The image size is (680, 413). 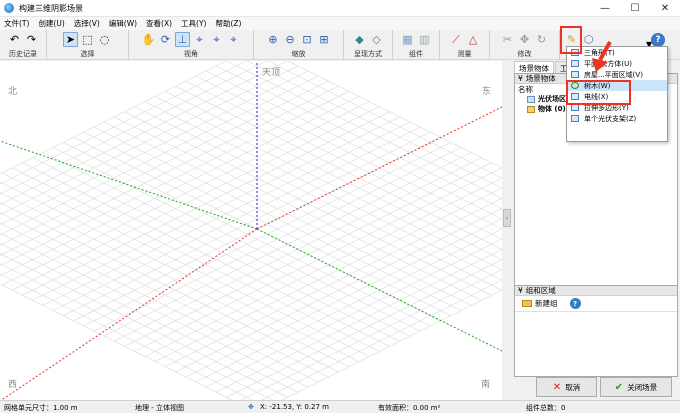 I want to click on rotate-icon: ↻, so click(x=541, y=39).